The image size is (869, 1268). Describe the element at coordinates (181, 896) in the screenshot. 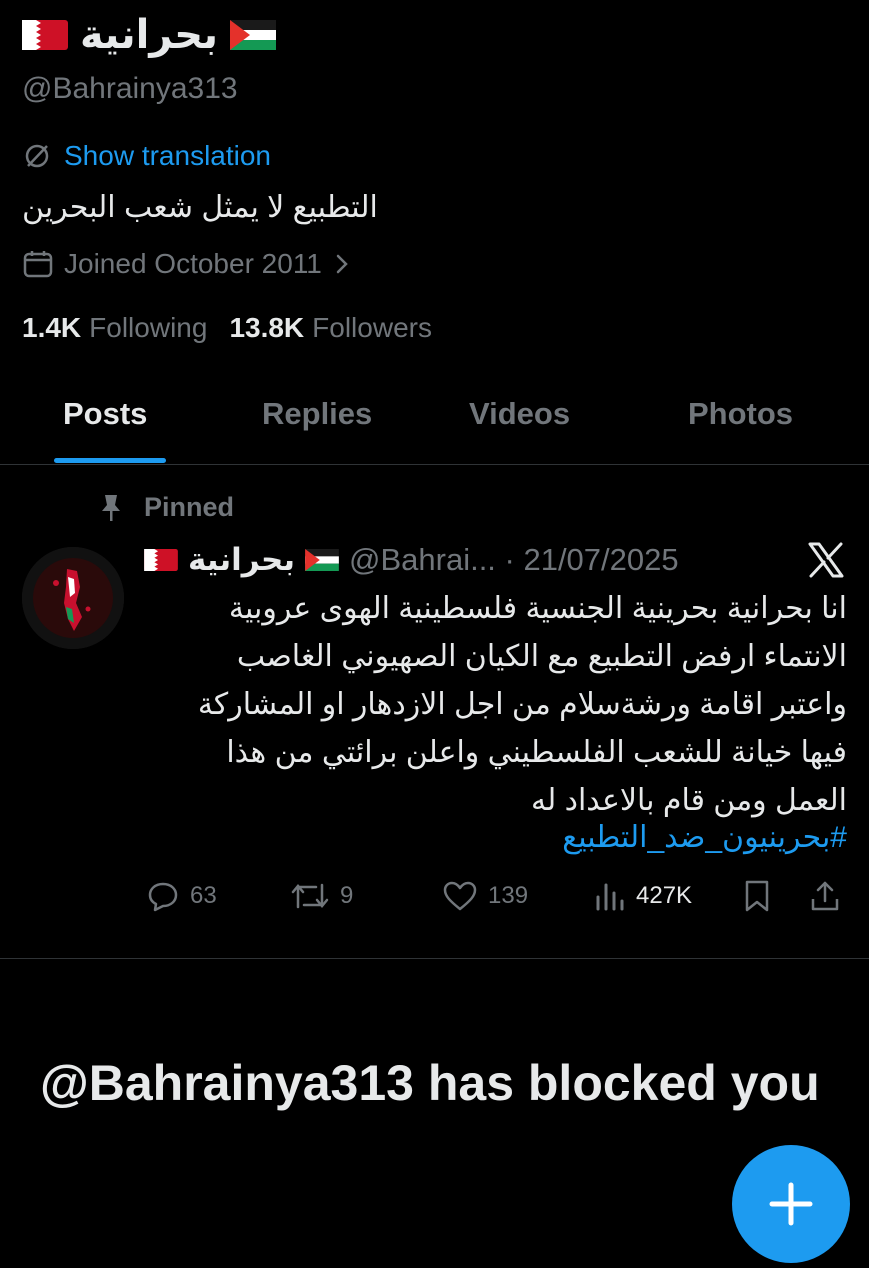

I see `reply-button: 63` at that location.